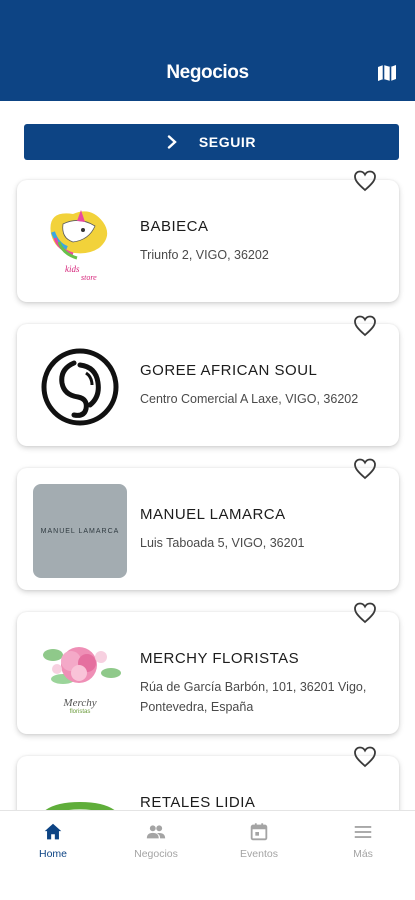 The height and width of the screenshot is (900, 415). Describe the element at coordinates (363, 854) in the screenshot. I see `tab-label: Más` at that location.